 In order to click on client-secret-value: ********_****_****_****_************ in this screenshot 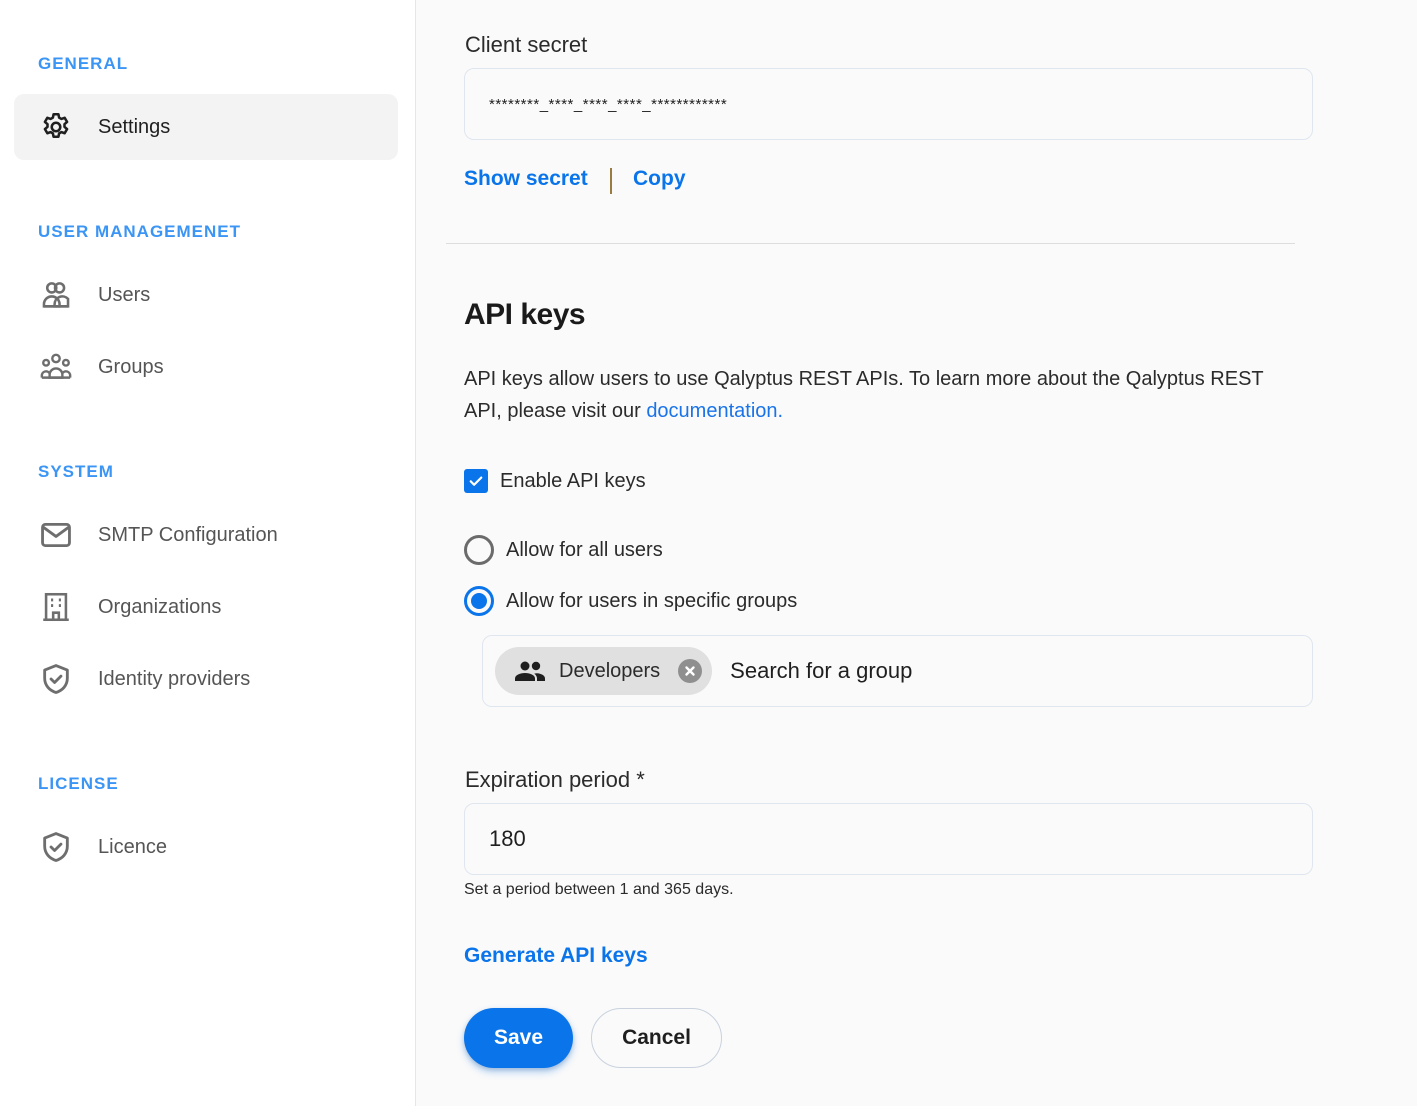, I will do `click(608, 104)`.